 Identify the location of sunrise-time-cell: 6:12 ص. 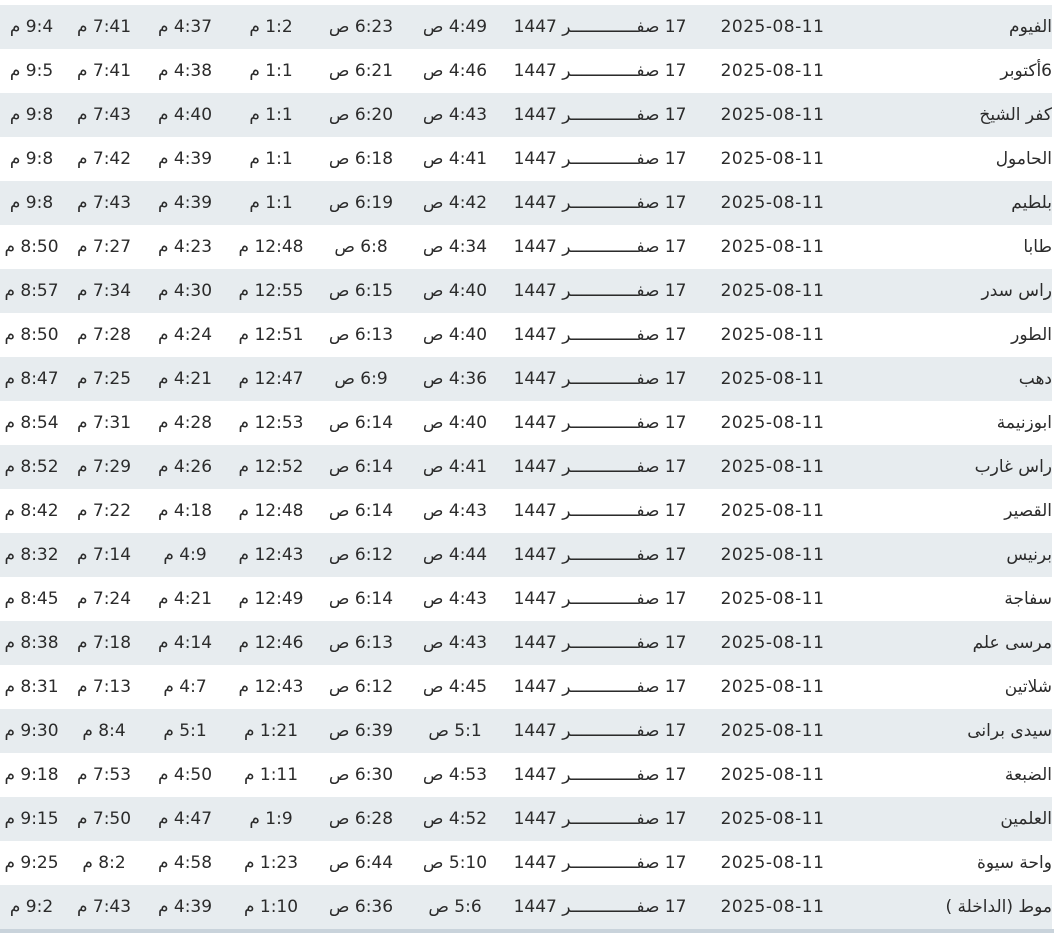
(361, 687).